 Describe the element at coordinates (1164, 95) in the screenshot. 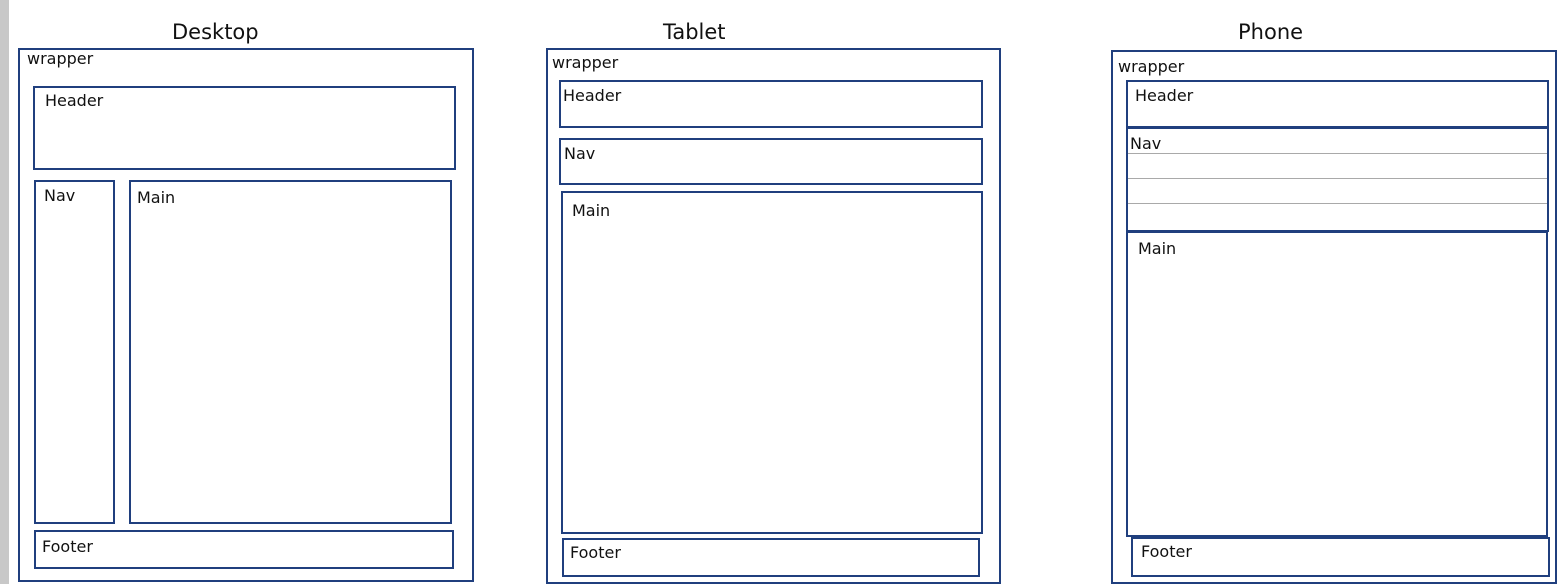

I see `phone-header-label: Header` at that location.